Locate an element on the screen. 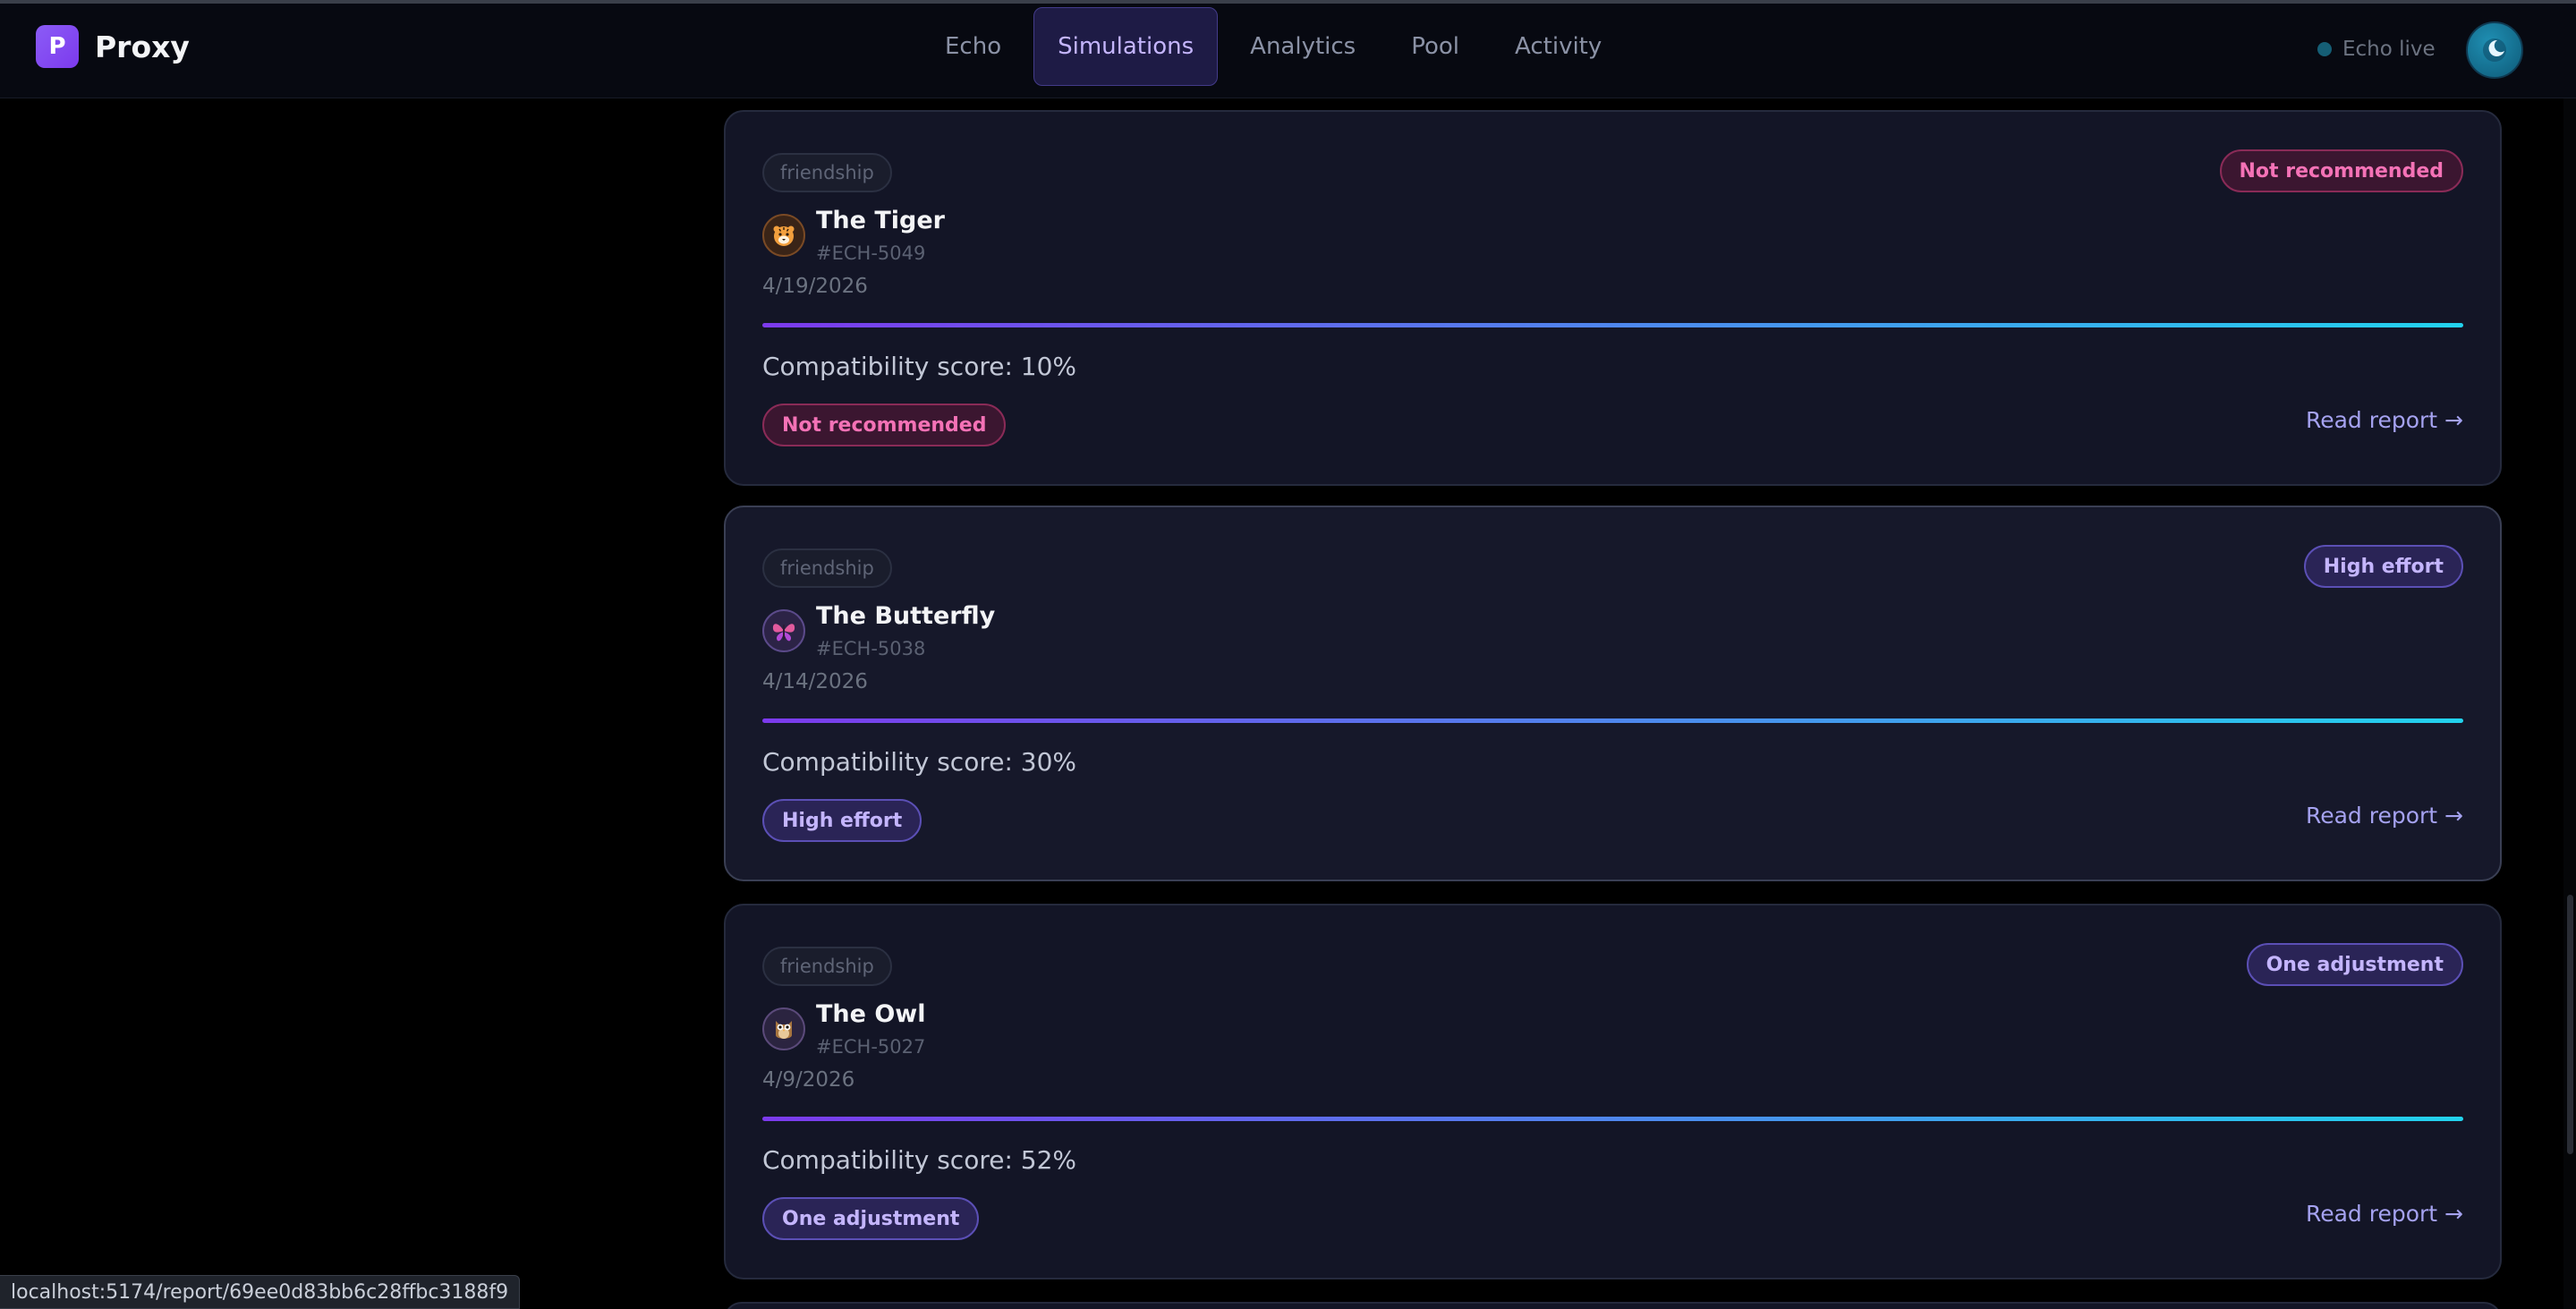  profile-name: The Owl is located at coordinates (871, 1014).